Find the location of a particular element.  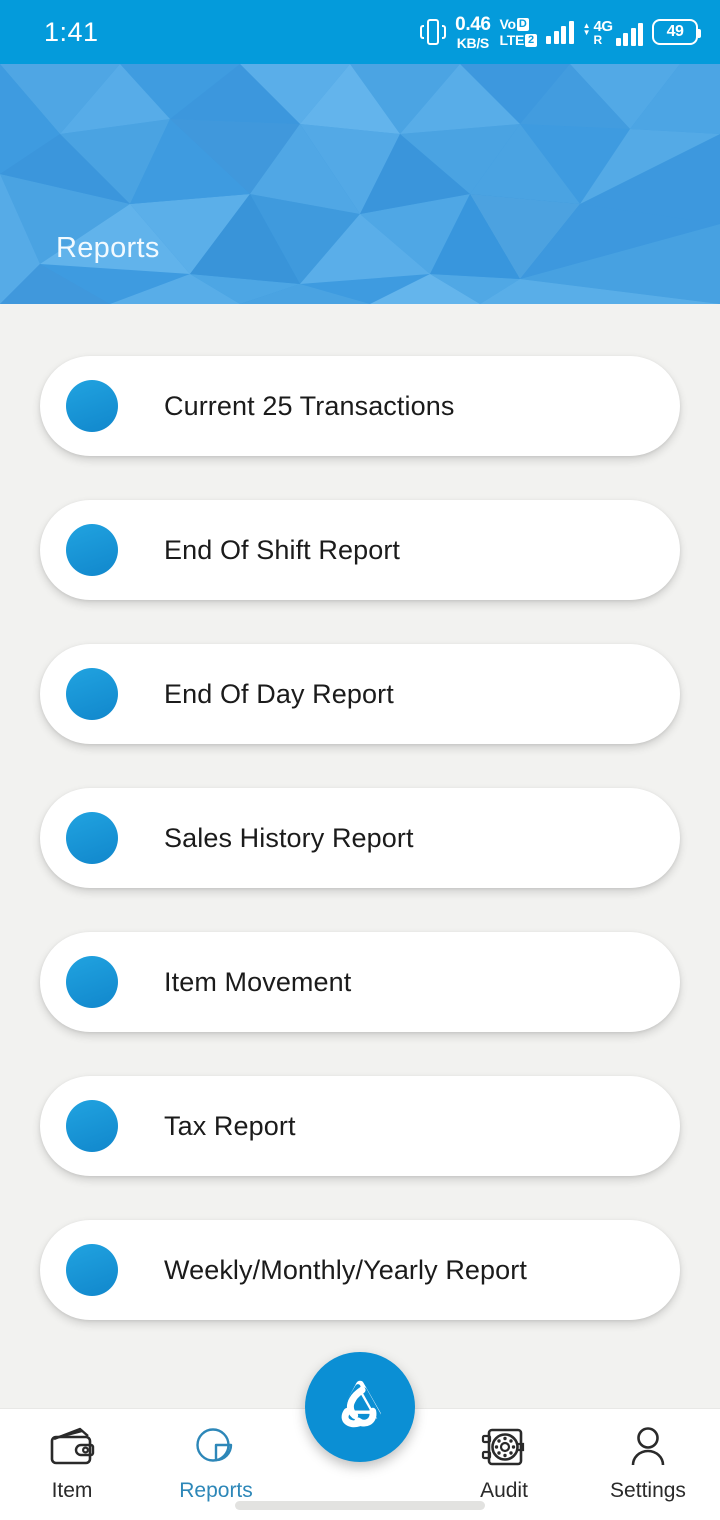

nav-item-label: Reports is located at coordinates (216, 1490).